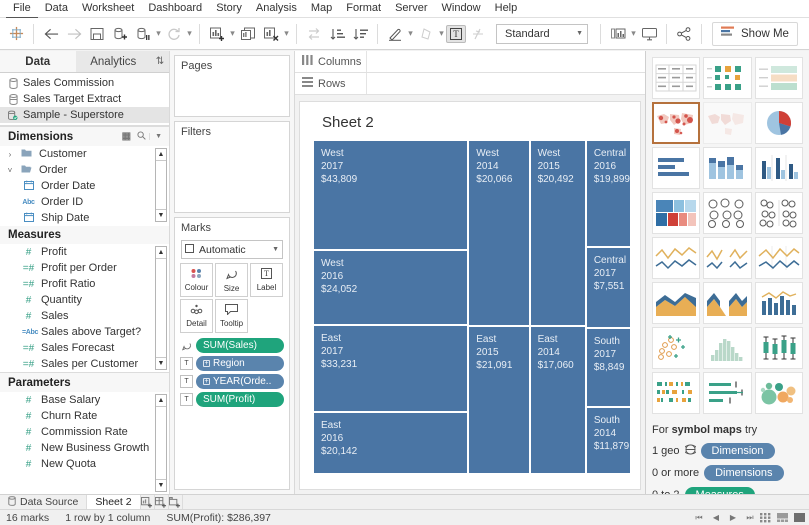  I want to click on field-quantity: # Quantity, so click(84, 300).